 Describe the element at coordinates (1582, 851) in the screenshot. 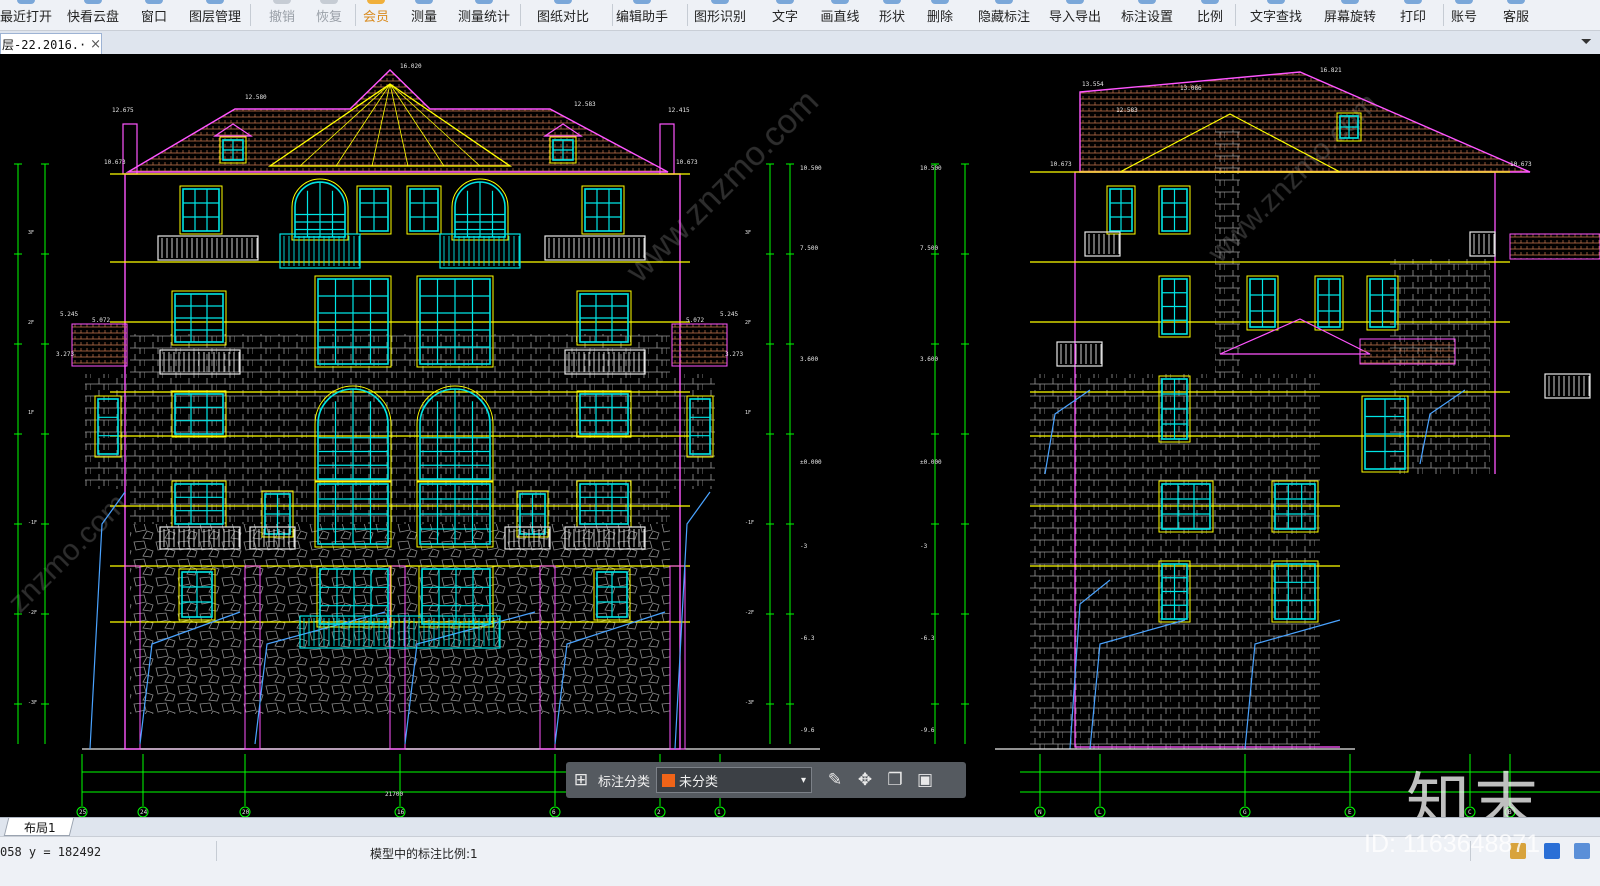

I see `view-mode-icon` at that location.